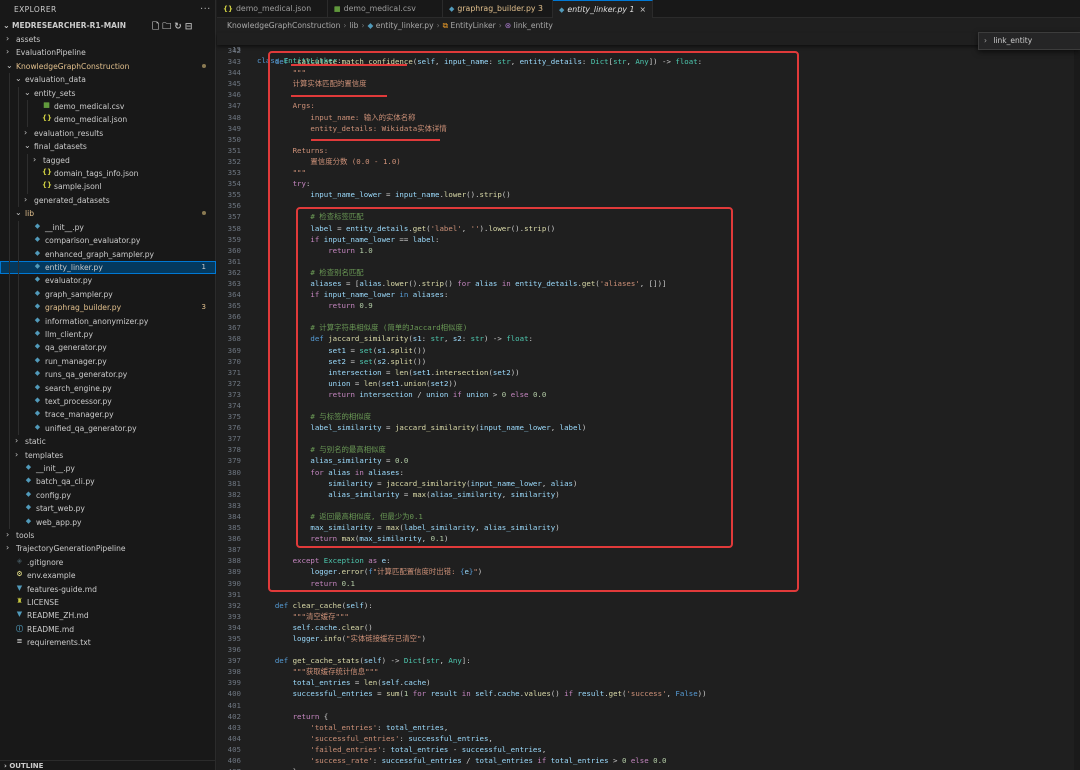  Describe the element at coordinates (108, 562) in the screenshot. I see `tree-file: ◈ .gitignore` at that location.